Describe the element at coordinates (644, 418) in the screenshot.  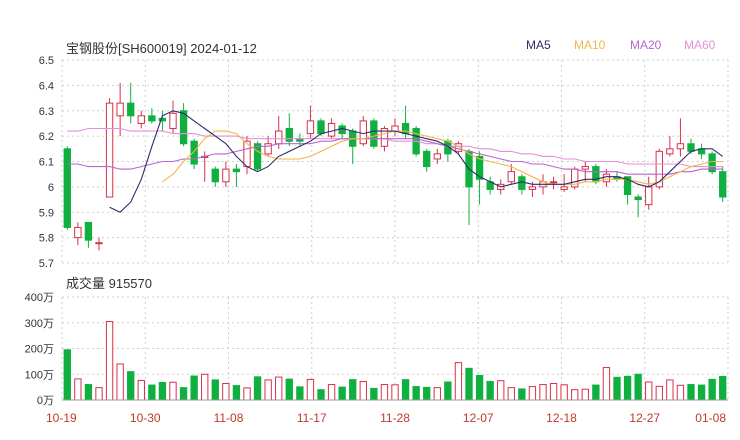
I see `x-tick-label: 12-27` at that location.